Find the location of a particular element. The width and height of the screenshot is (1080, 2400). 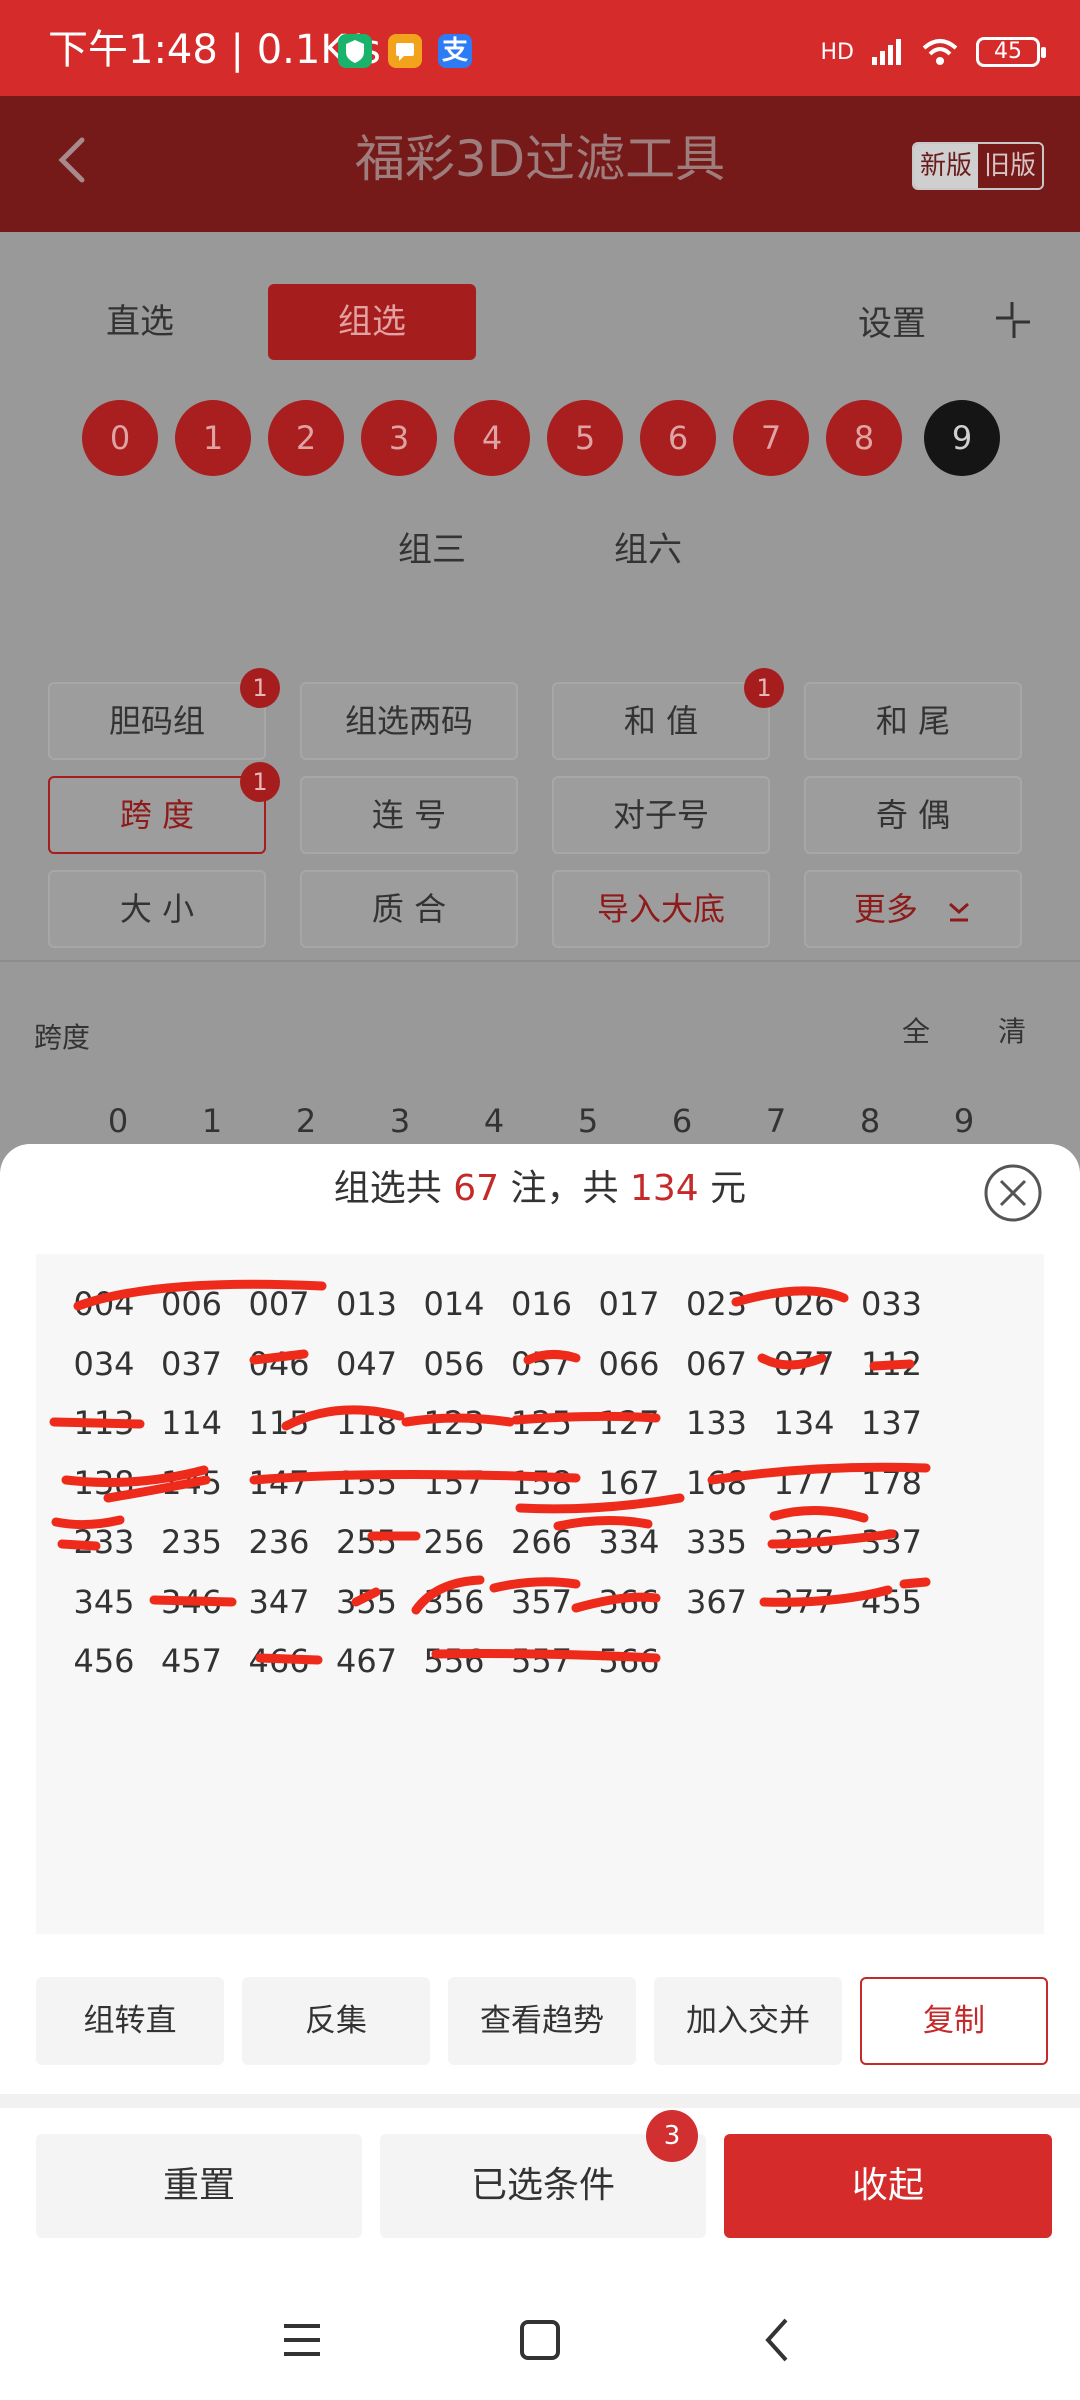

copy-button: 复制 is located at coordinates (954, 2021).